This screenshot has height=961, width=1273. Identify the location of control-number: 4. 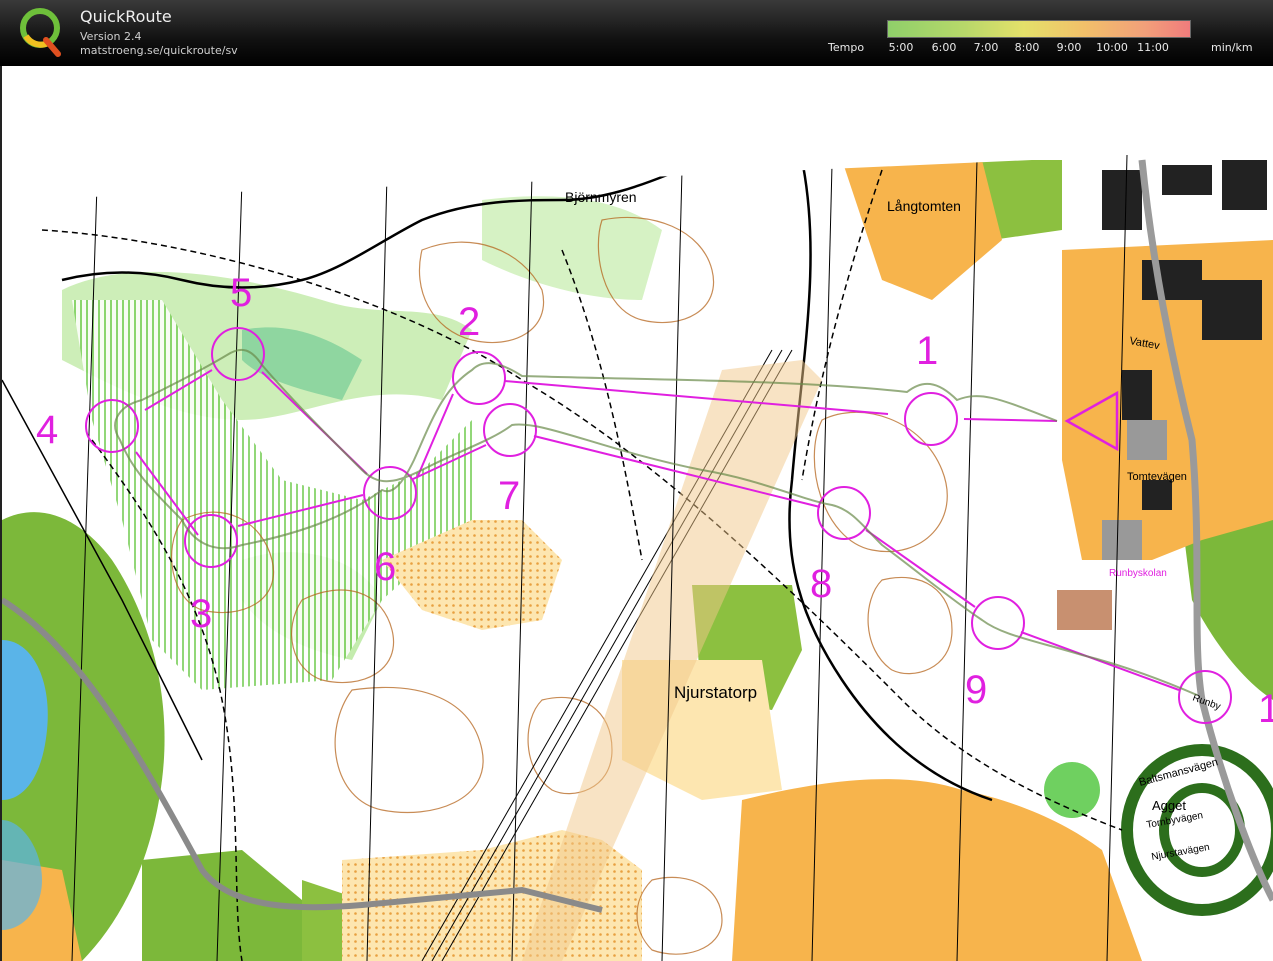
(47, 430).